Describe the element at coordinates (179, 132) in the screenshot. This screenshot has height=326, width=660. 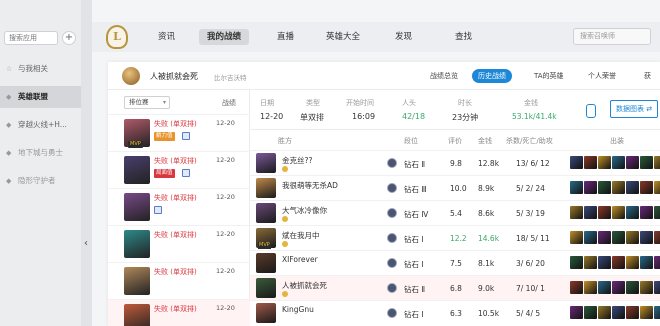
I see `match-list-item: MVP 失败 (单双排) 12-20 躺力值` at that location.